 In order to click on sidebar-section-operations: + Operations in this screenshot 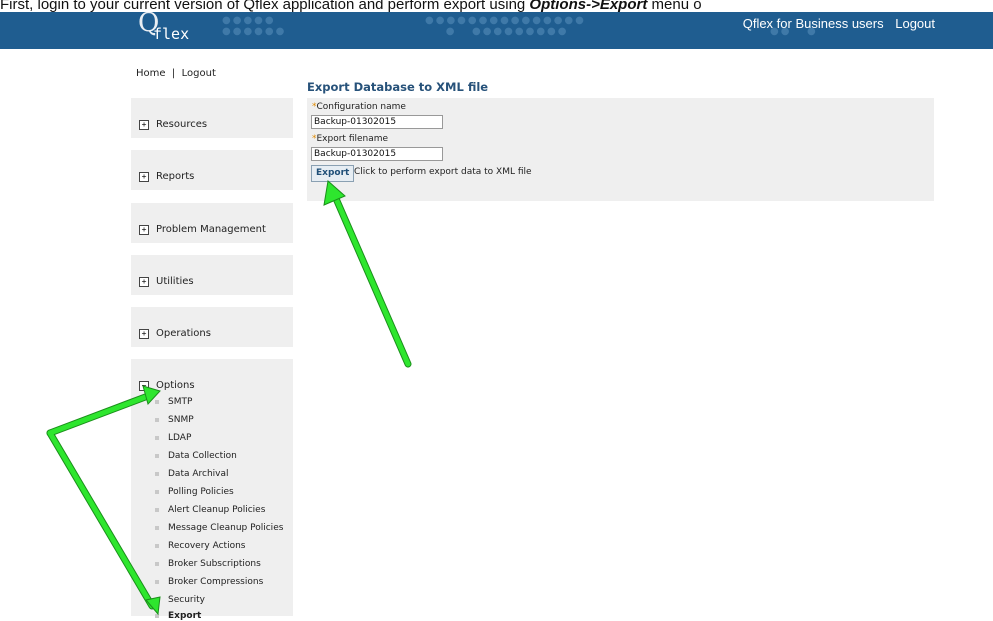, I will do `click(212, 327)`.